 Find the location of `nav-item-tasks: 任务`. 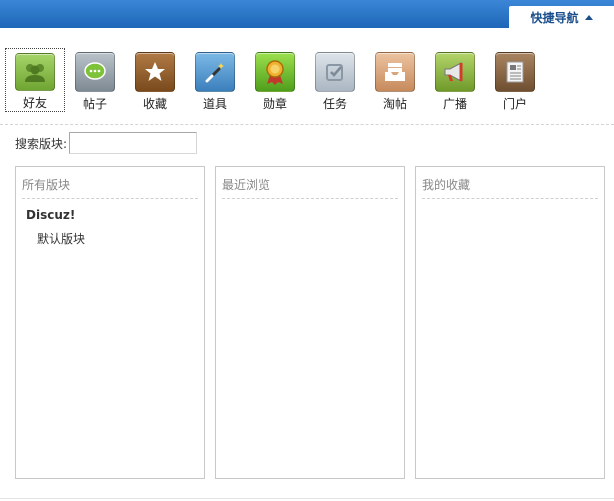

nav-item-tasks: 任务 is located at coordinates (335, 80).